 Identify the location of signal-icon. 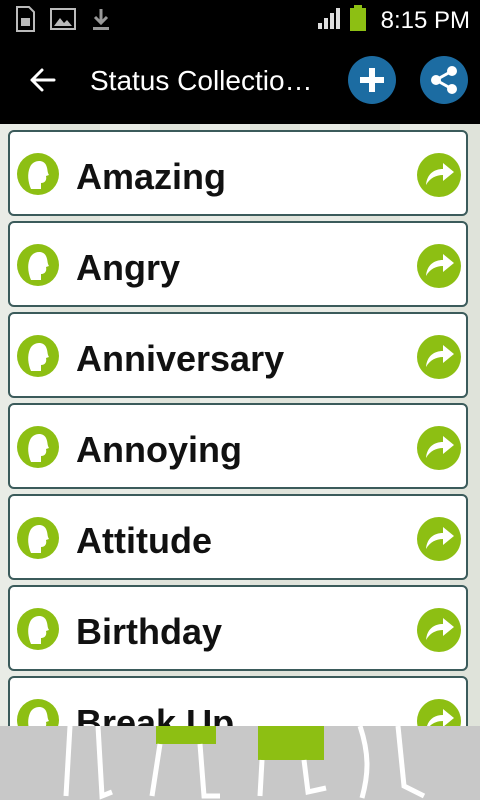
(330, 20).